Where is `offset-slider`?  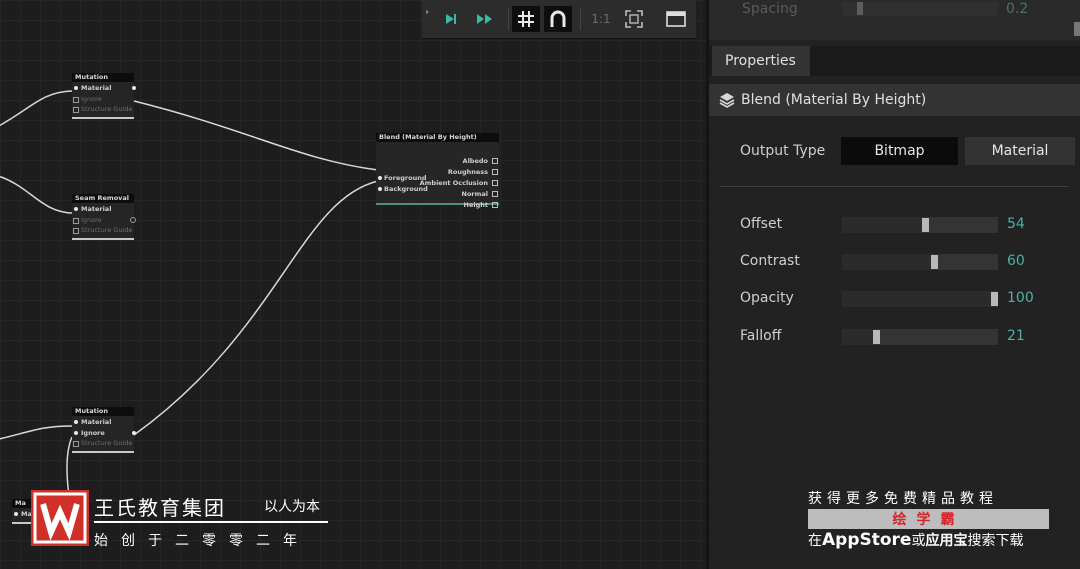 offset-slider is located at coordinates (920, 225).